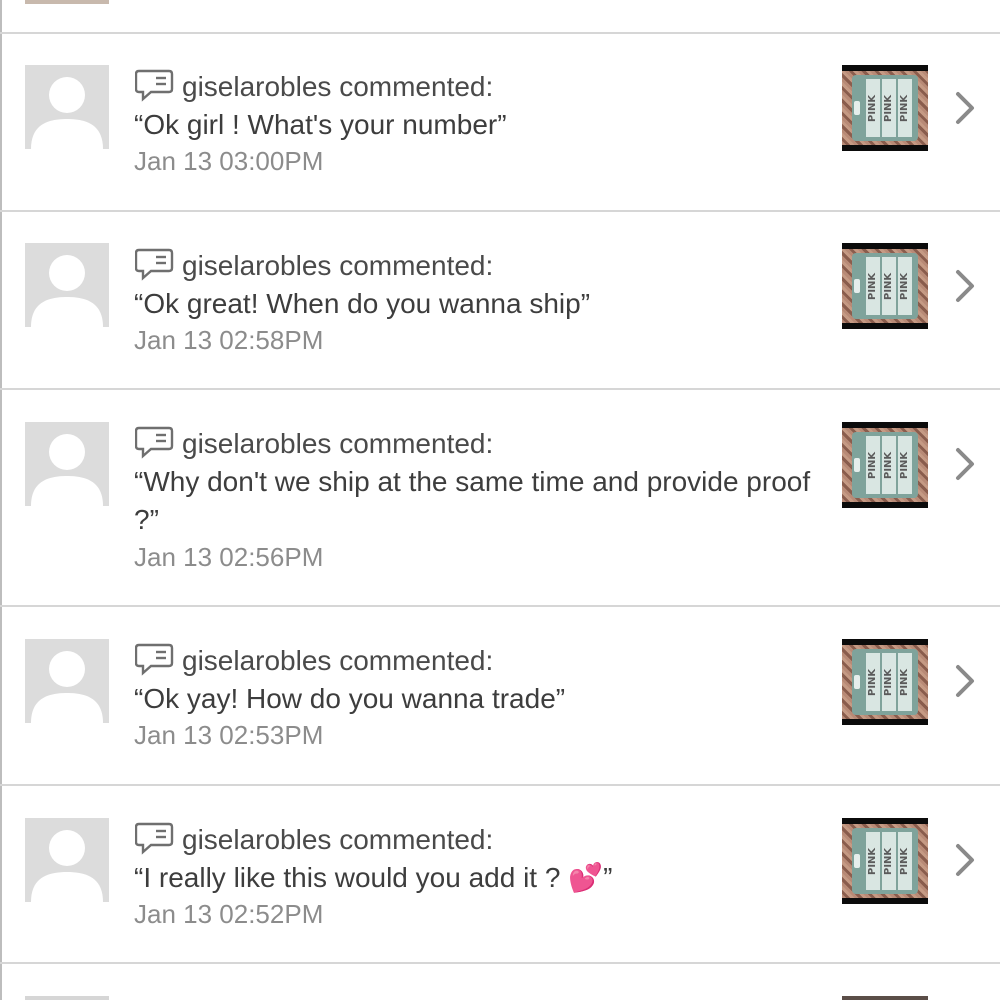 The height and width of the screenshot is (1000, 1000). Describe the element at coordinates (320, 124) in the screenshot. I see `comment-text: “Ok girl ! What's your number”` at that location.